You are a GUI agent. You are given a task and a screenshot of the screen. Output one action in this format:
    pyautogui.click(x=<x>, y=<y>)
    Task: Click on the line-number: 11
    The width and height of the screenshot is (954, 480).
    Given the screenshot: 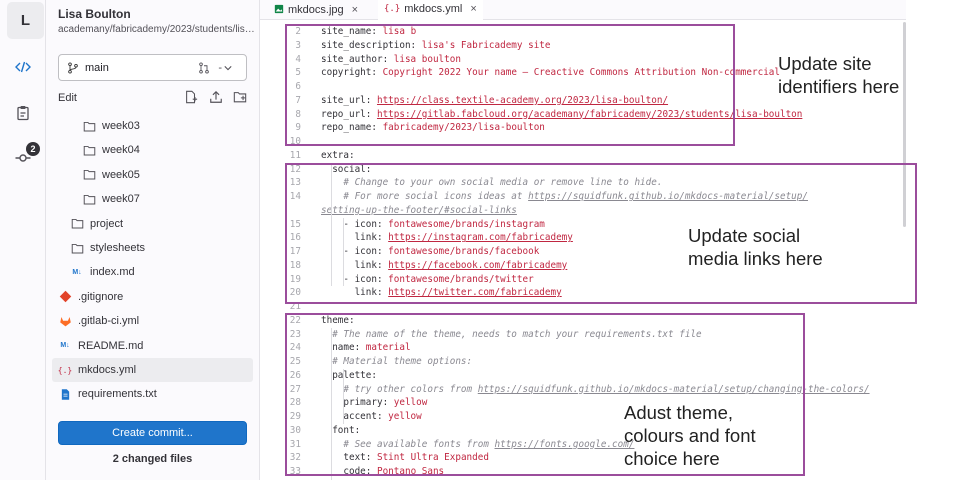 What is the action you would take?
    pyautogui.click(x=295, y=155)
    